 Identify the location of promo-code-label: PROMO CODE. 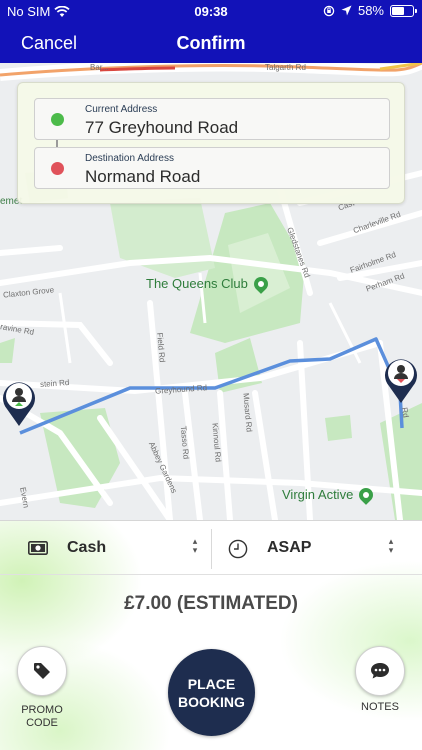
(42, 716).